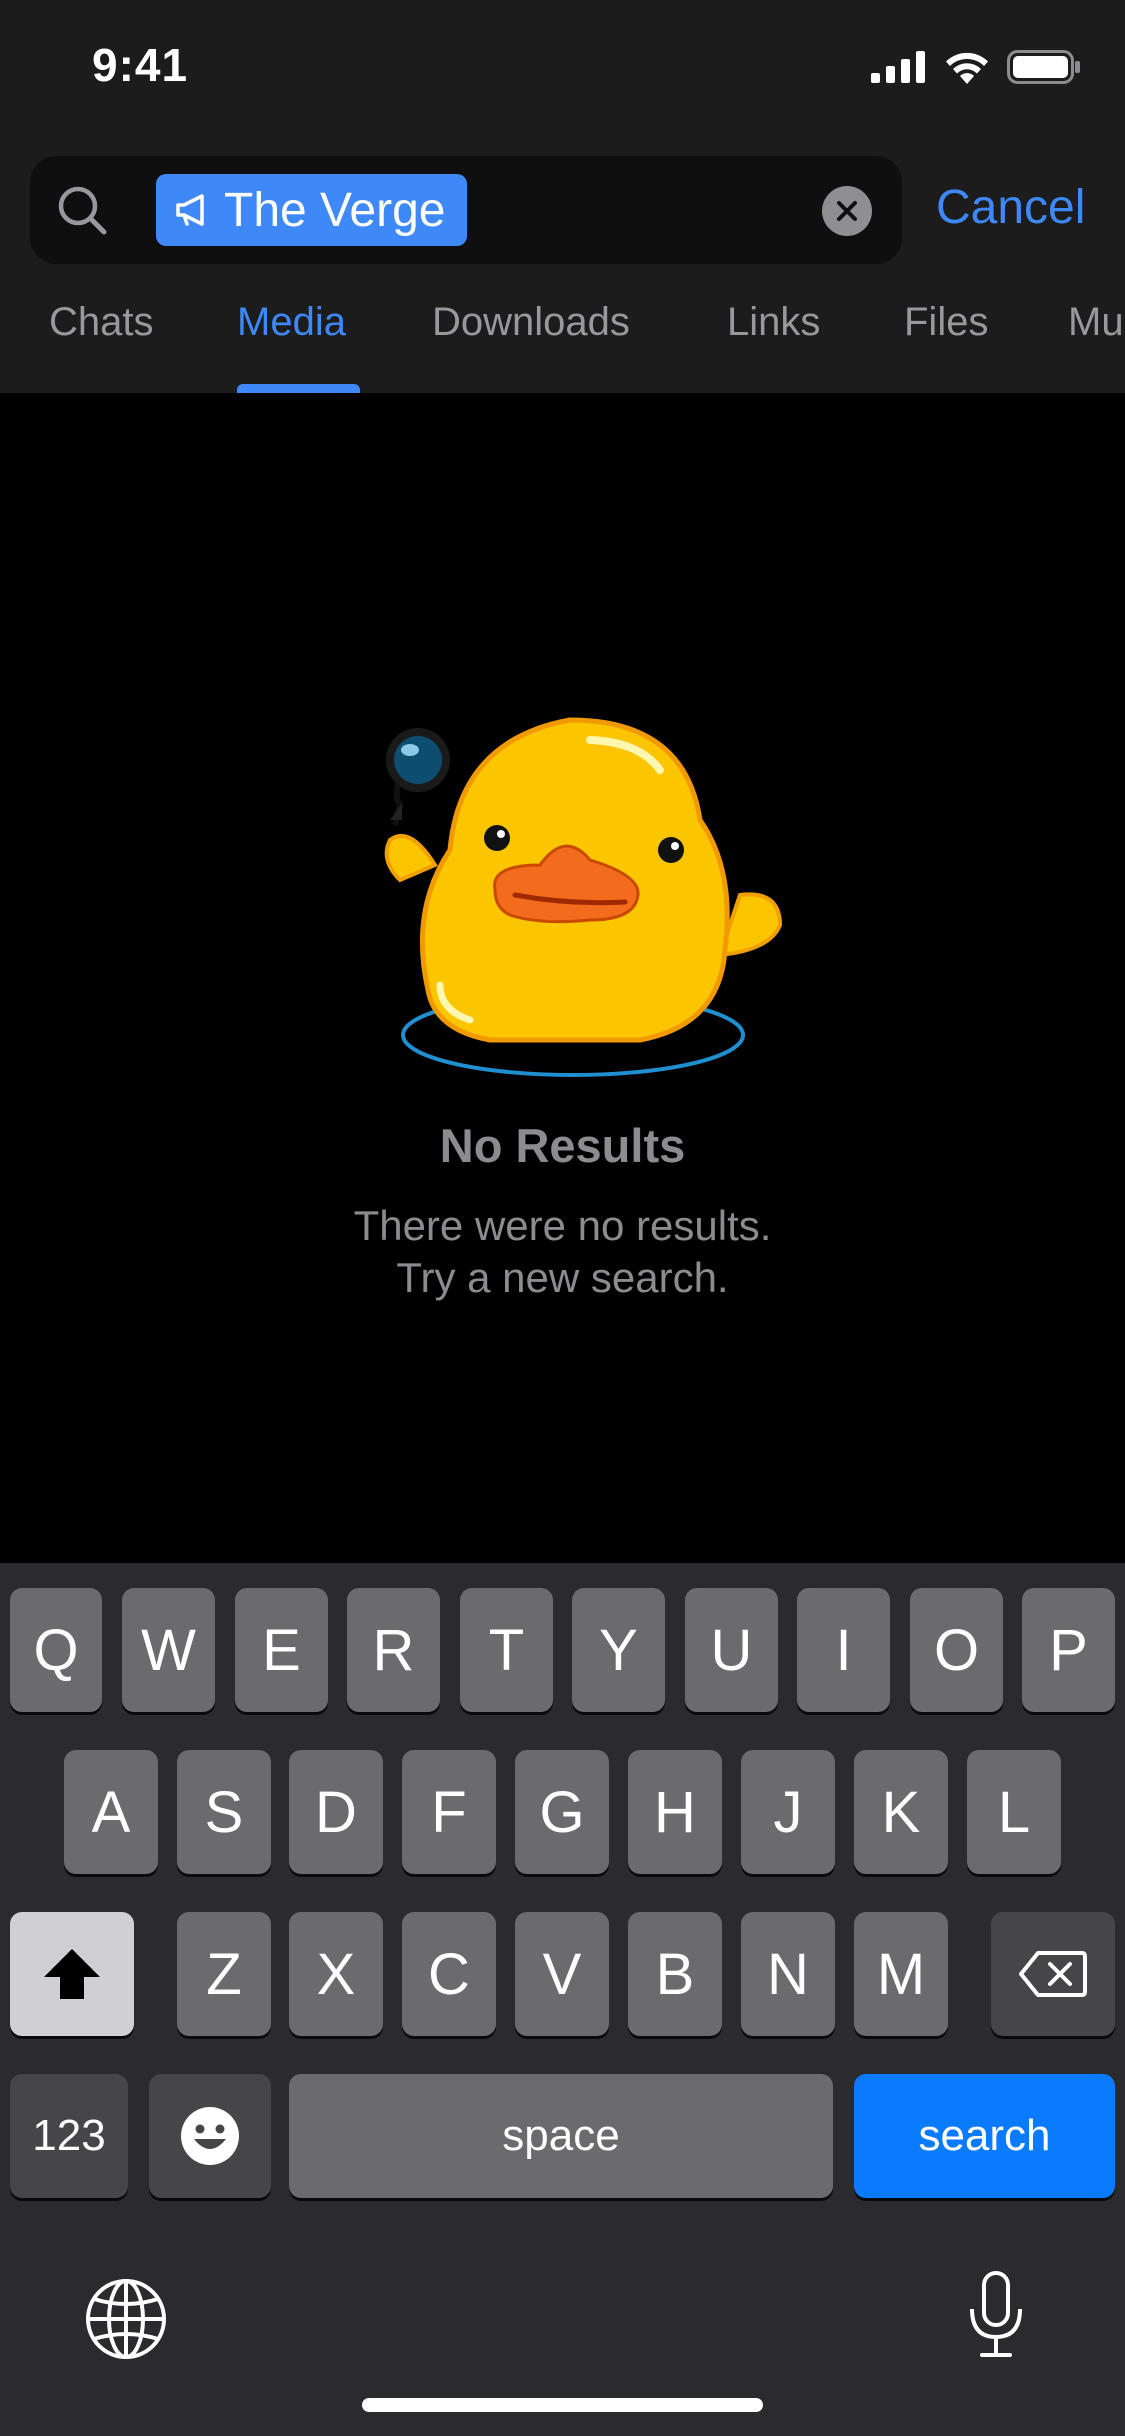  I want to click on clear-search-button, so click(847, 211).